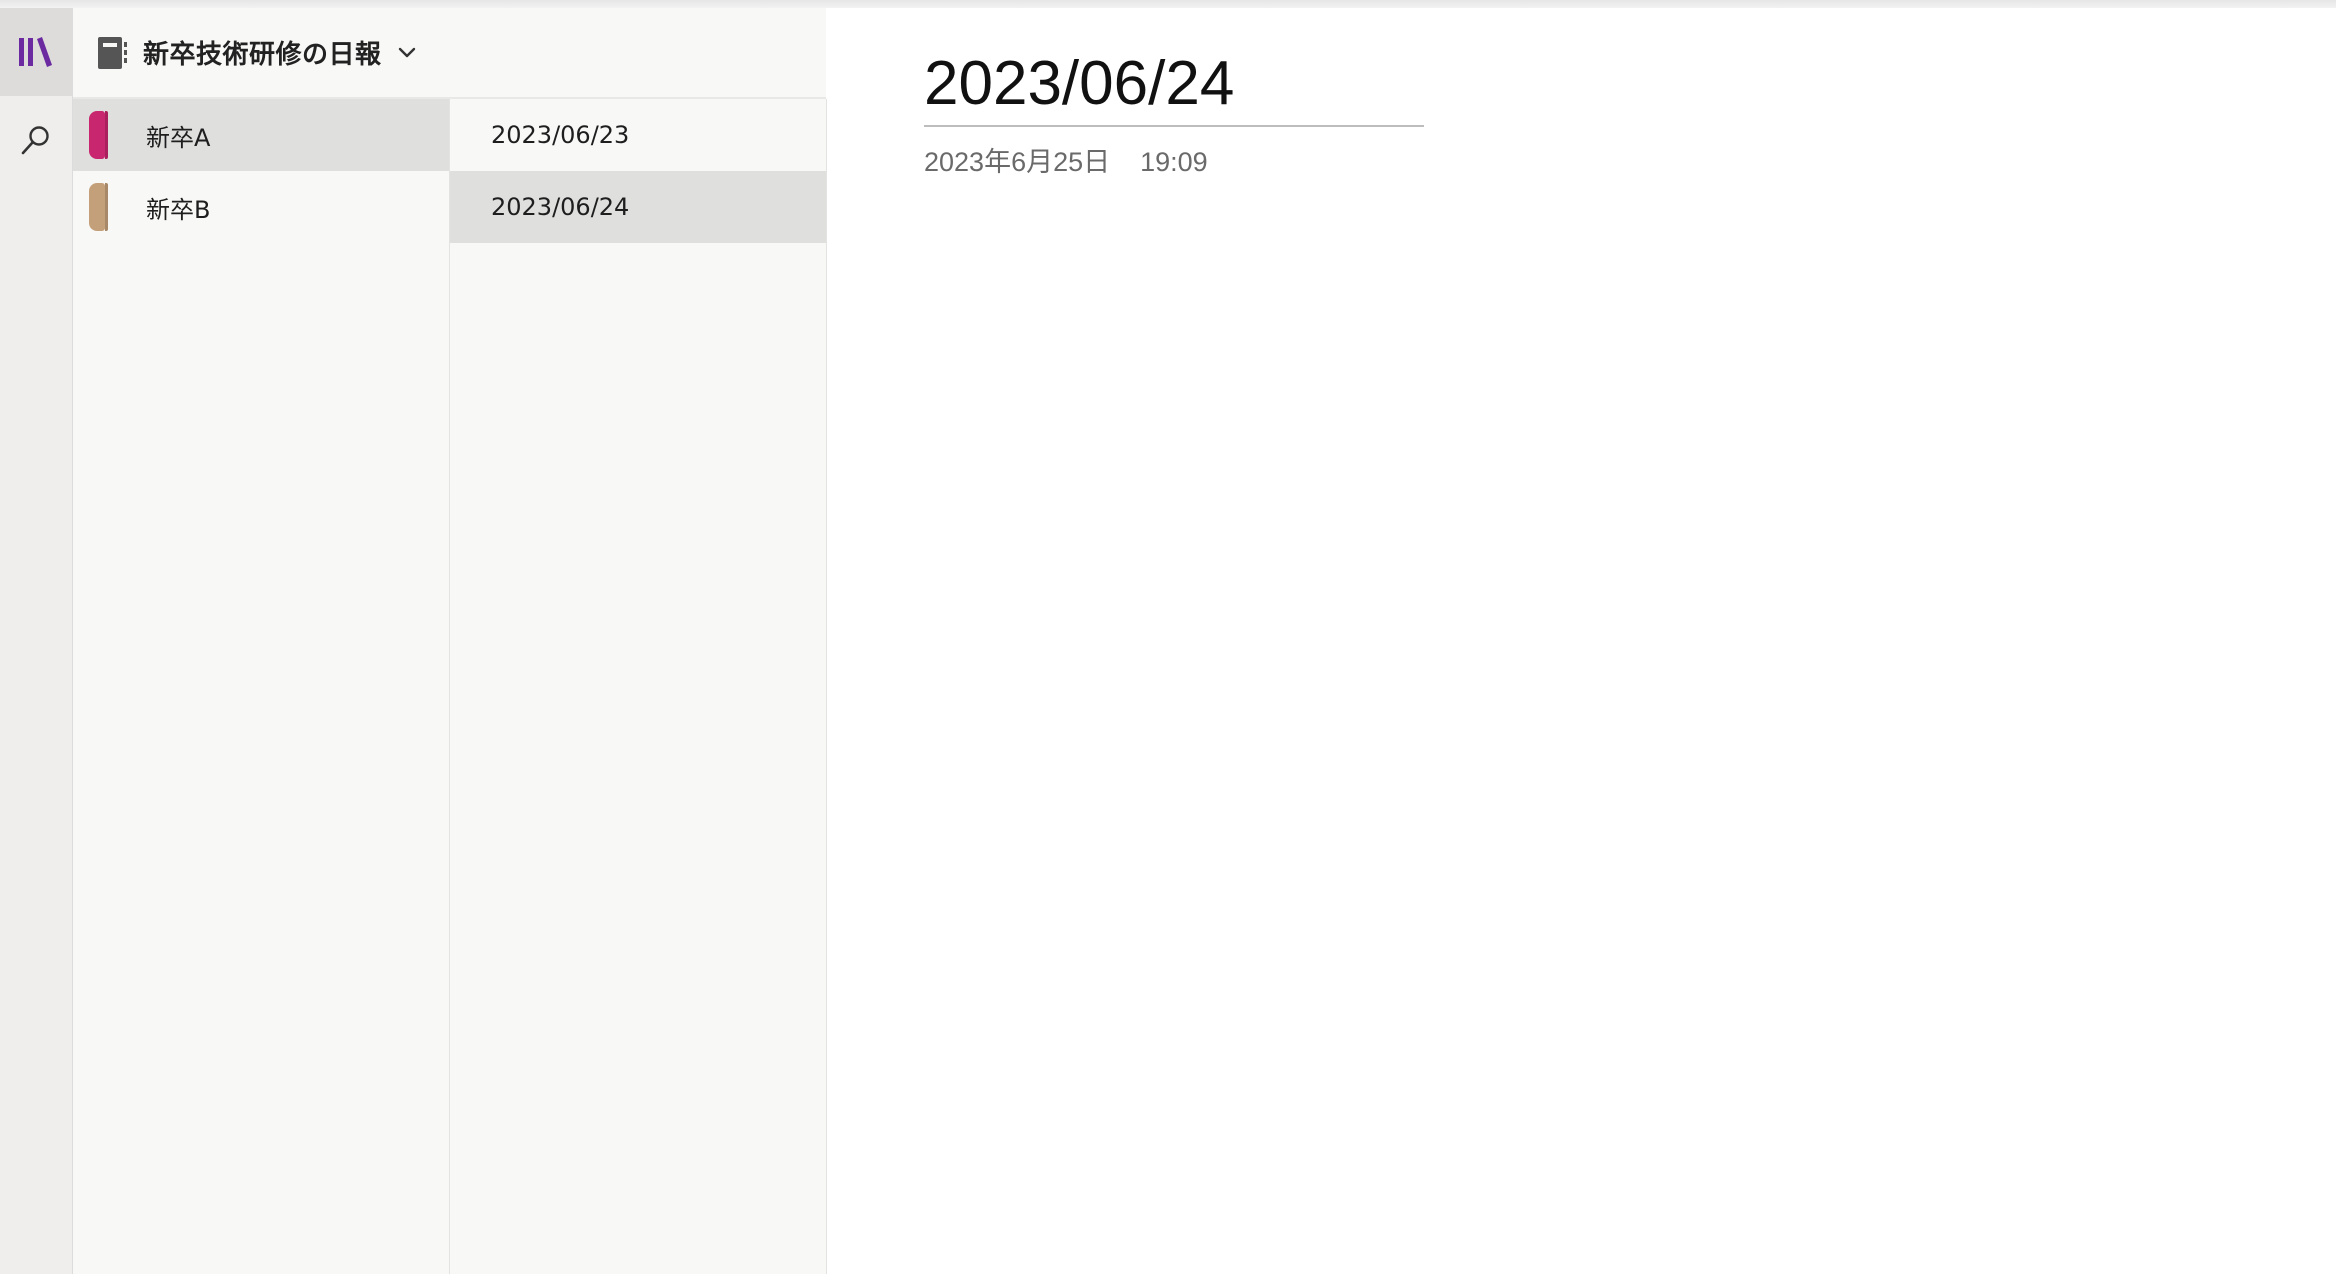 The image size is (2336, 1274). What do you see at coordinates (1174, 162) in the screenshot?
I see `page-time: 19:09` at bounding box center [1174, 162].